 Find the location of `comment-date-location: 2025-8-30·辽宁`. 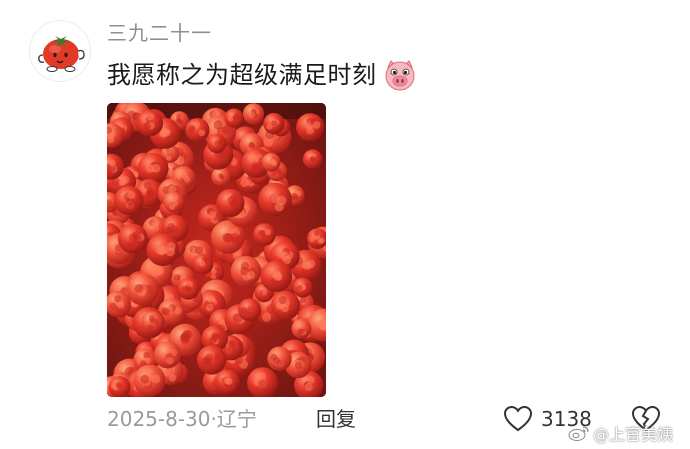

comment-date-location: 2025-8-30·辽宁 is located at coordinates (182, 419).